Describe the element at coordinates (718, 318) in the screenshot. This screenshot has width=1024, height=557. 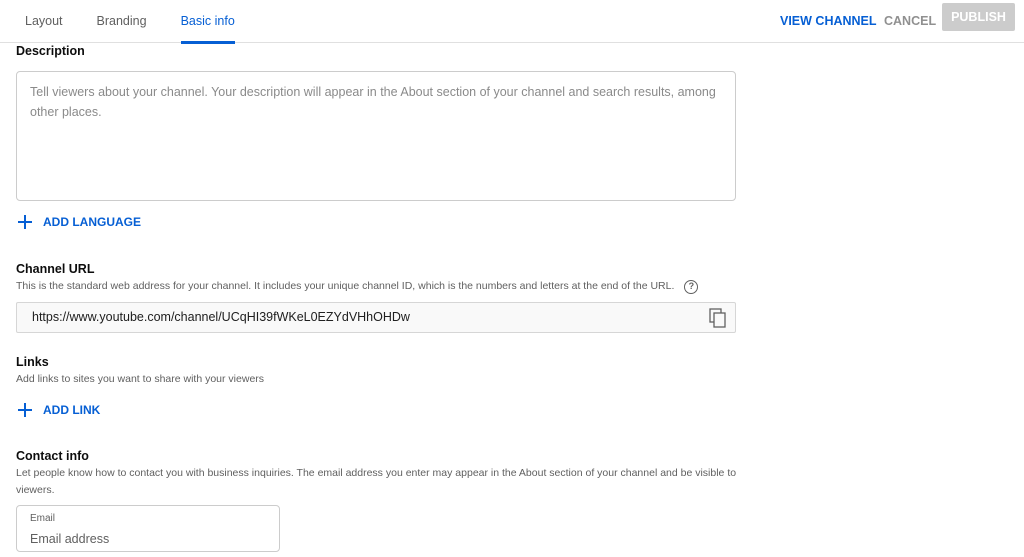
I see `copy-icon` at that location.